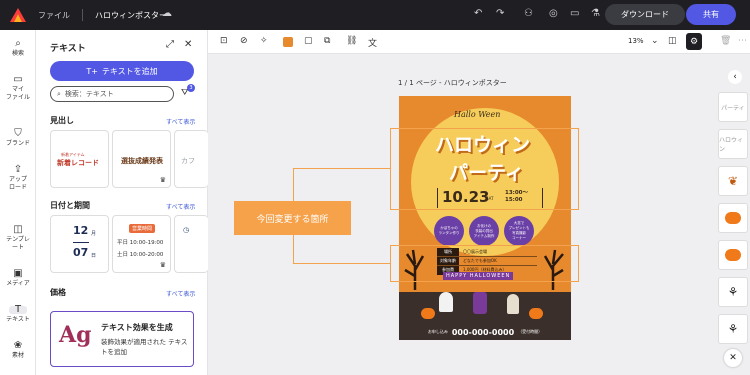  I want to click on poster-footer: お申し込み 000-000-0000 （受付時間）, so click(485, 332).